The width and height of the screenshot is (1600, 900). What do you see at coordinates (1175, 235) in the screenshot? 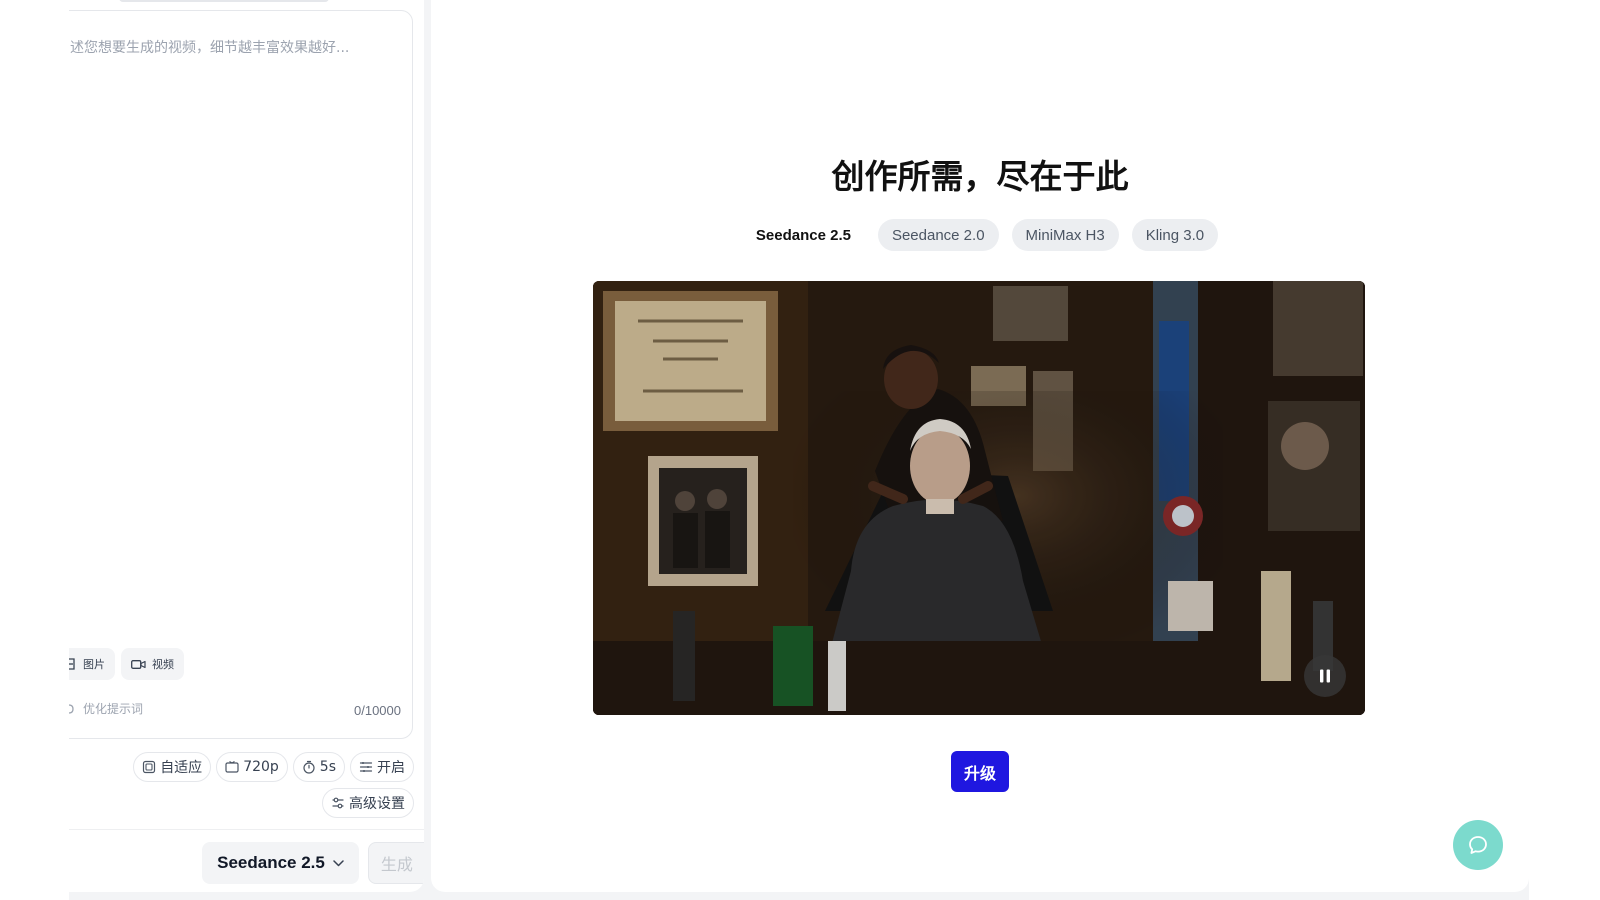
I see `tab-kling-3-0: Kling 3.0` at bounding box center [1175, 235].